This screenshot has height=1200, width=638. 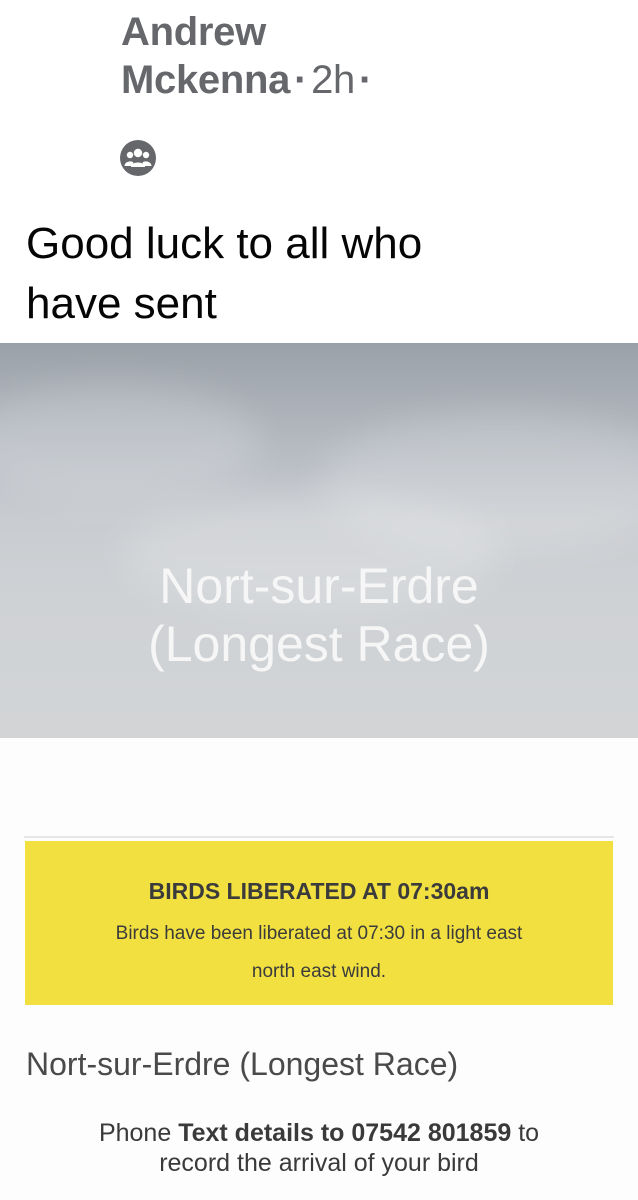 What do you see at coordinates (121, 303) in the screenshot?
I see `post-text-line-2: have sent` at bounding box center [121, 303].